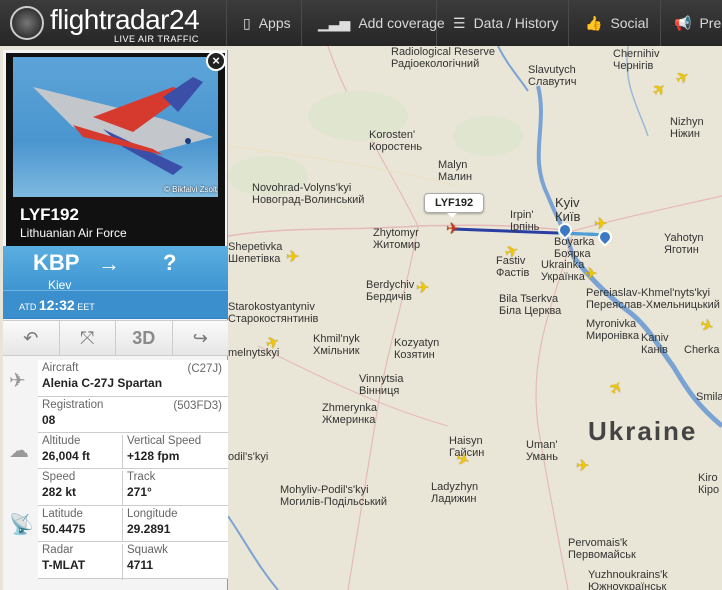  Describe the element at coordinates (149, 529) in the screenshot. I see `longitude-value: 29.2891` at that location.